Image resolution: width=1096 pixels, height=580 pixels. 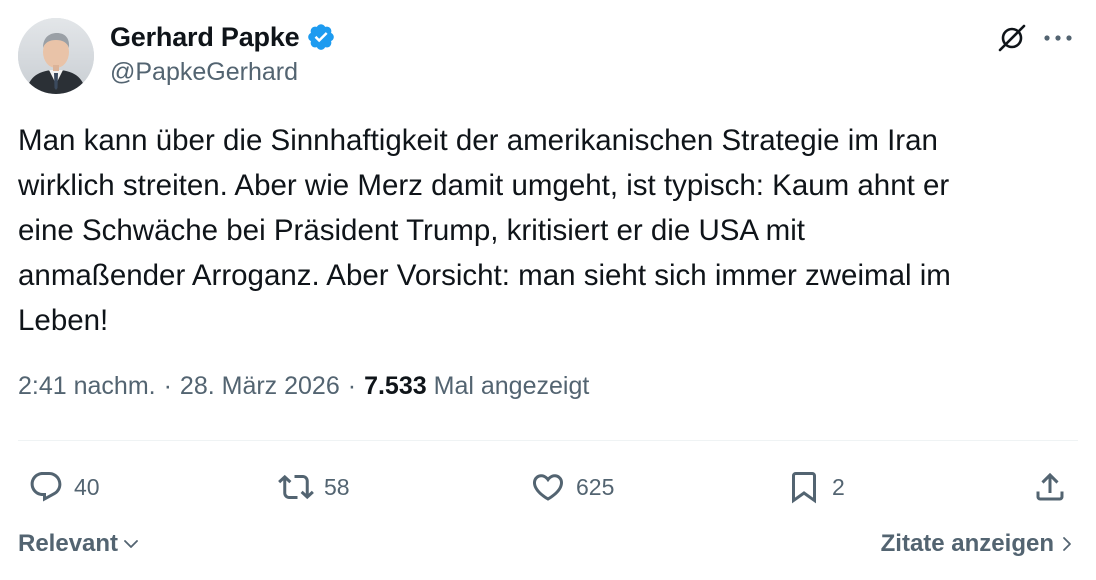 I want to click on author-display-name: Gerhard Papke, so click(x=205, y=37).